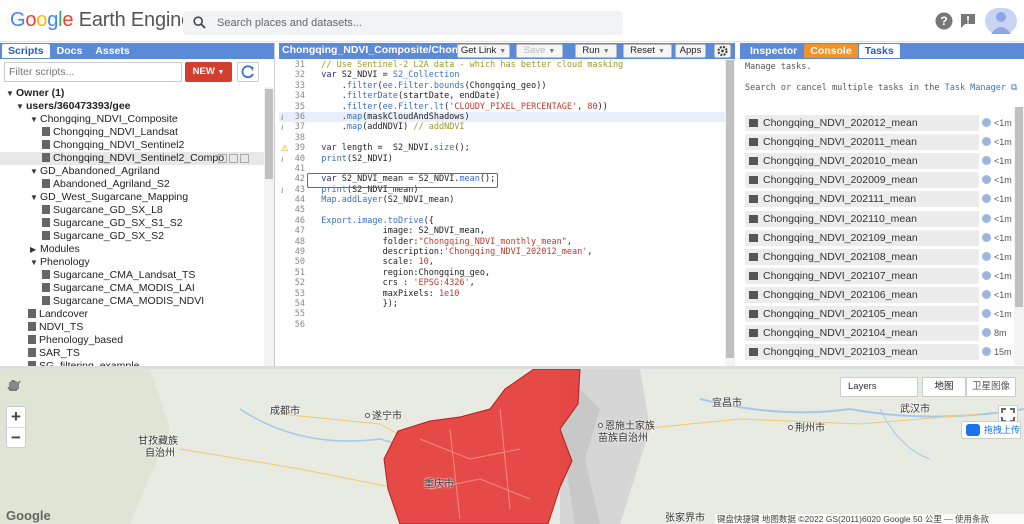 This screenshot has height=524, width=1024. Describe the element at coordinates (991, 387) in the screenshot. I see `satellite-type-button: 卫星图像` at that location.